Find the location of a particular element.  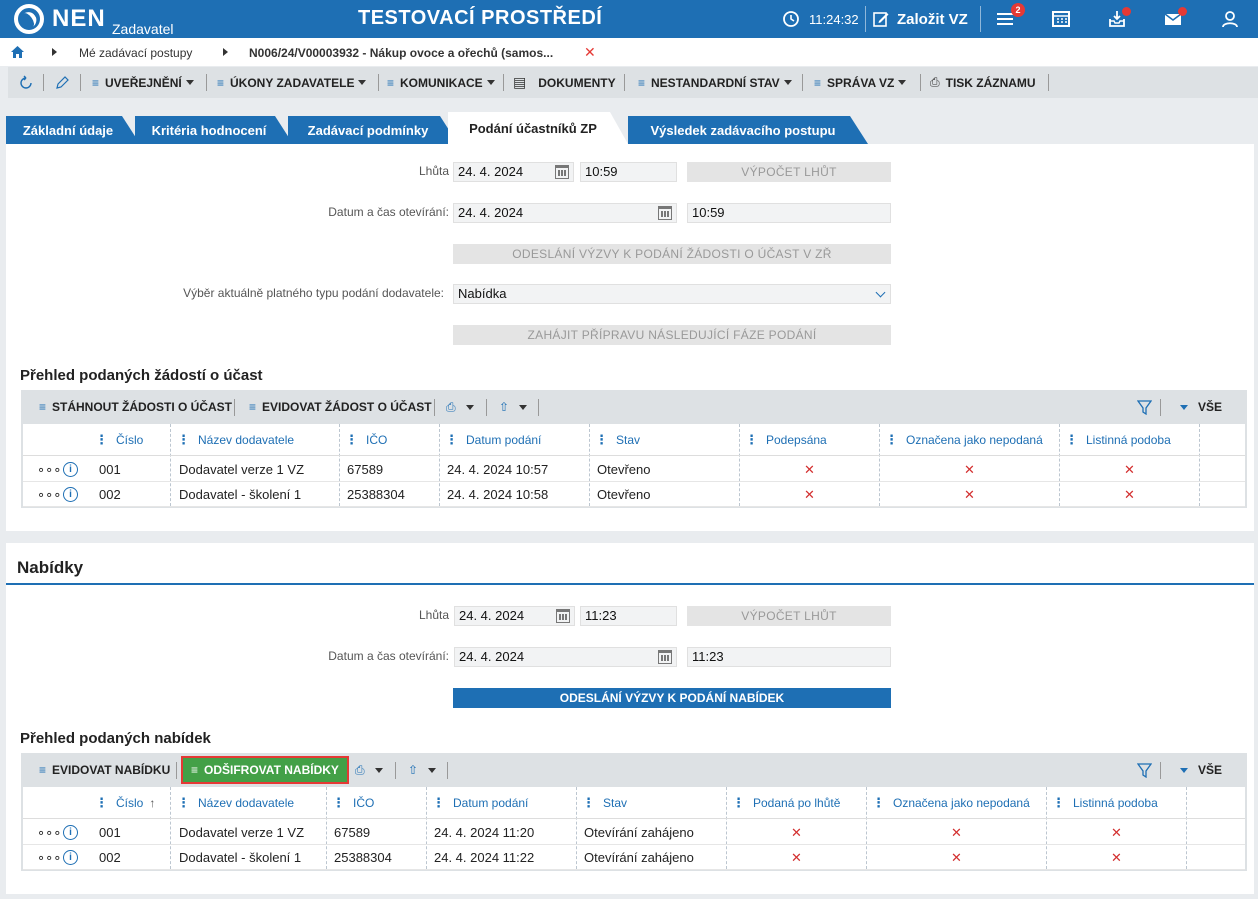

sprava-menu: ≡ SPRÁVA VZ is located at coordinates (860, 82).